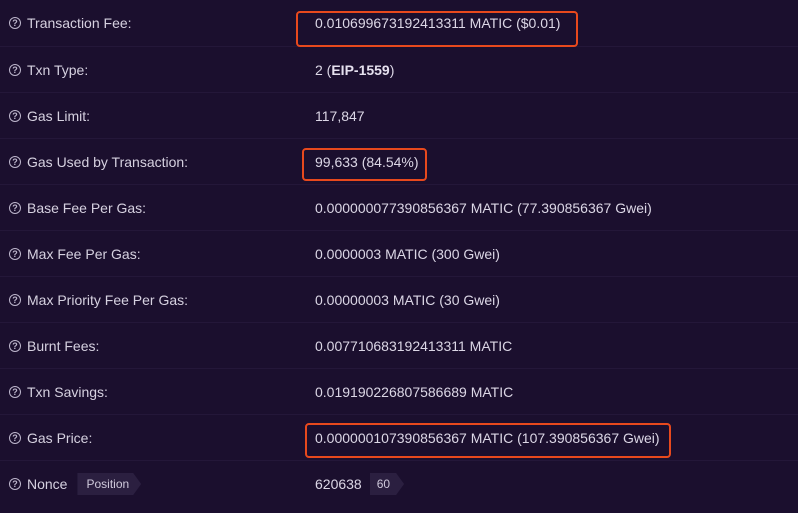 The image size is (798, 513). Describe the element at coordinates (488, 440) in the screenshot. I see `highlight-box-gas-price` at that location.